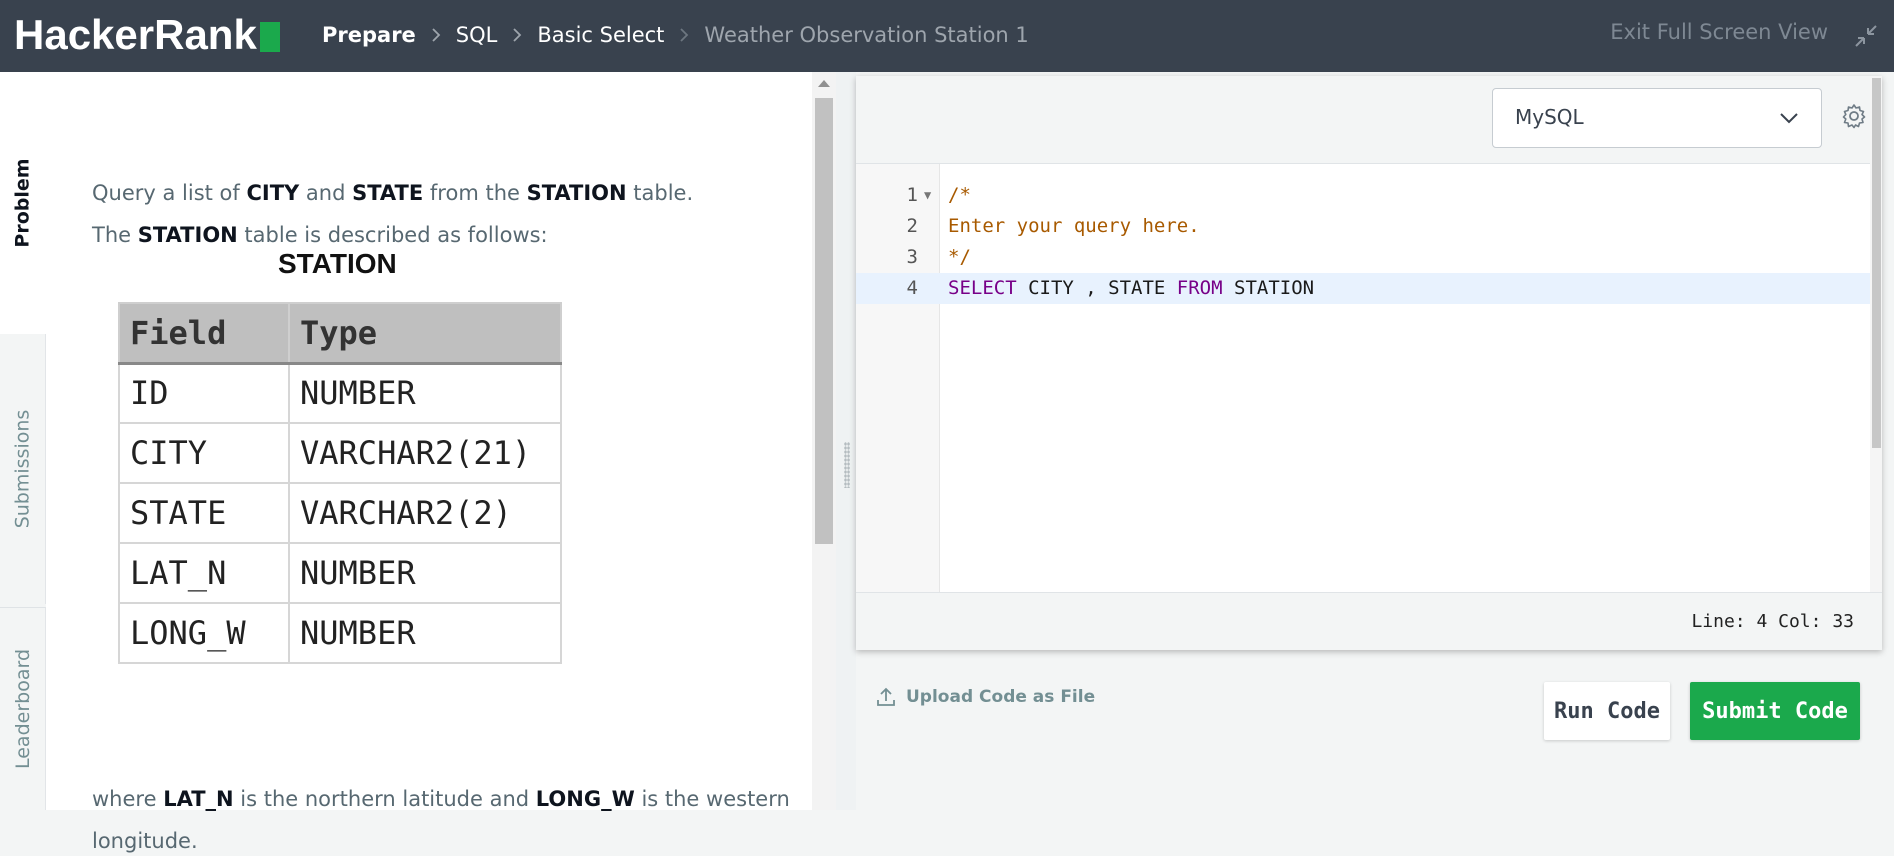 Image resolution: width=1894 pixels, height=856 pixels. Describe the element at coordinates (198, 799) in the screenshot. I see `keyword-lat-n: LAT_N` at that location.